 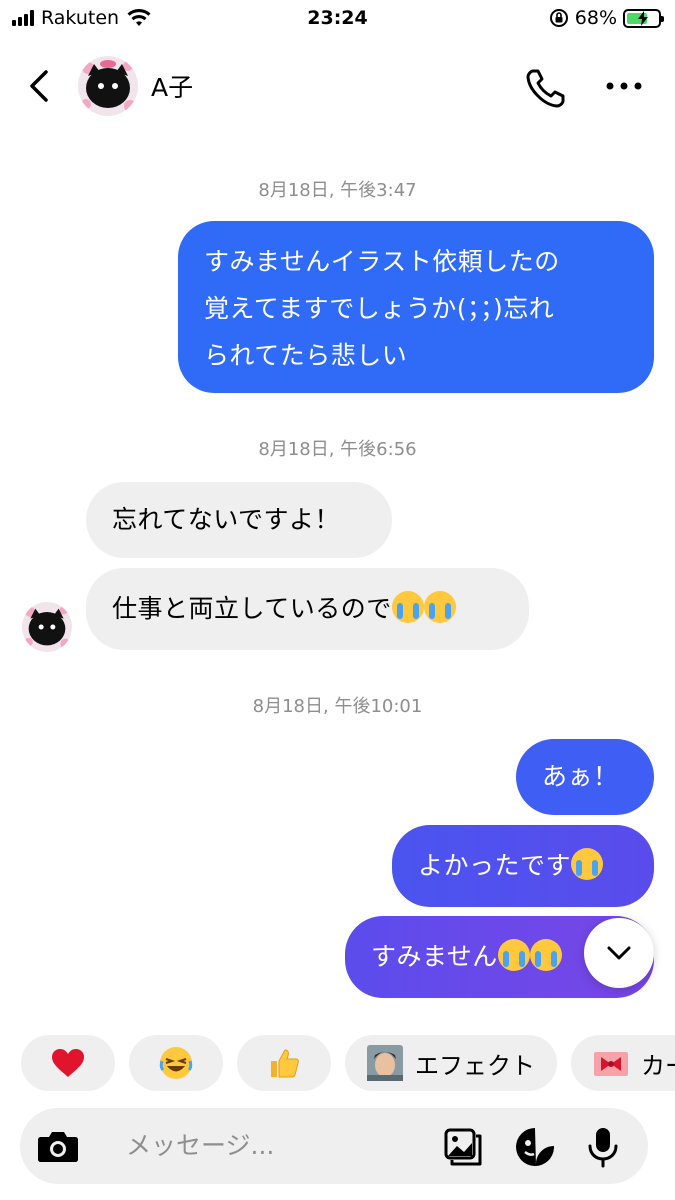 What do you see at coordinates (434, 956) in the screenshot?
I see `message-text: すみません` at bounding box center [434, 956].